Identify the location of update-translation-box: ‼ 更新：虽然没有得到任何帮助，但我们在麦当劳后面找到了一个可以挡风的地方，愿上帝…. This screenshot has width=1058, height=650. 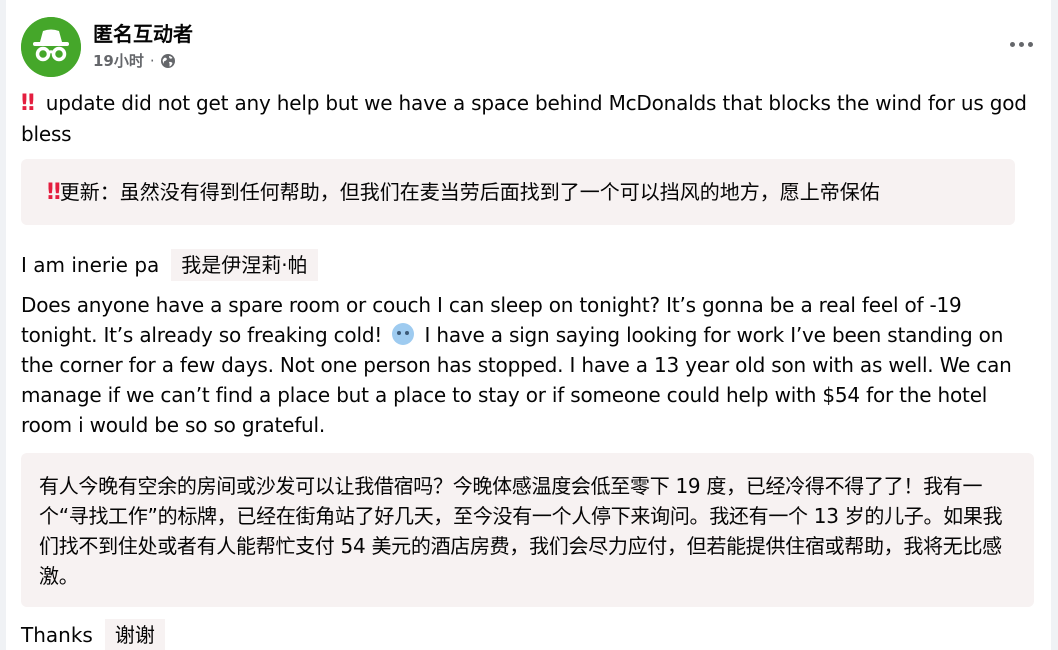
(518, 192).